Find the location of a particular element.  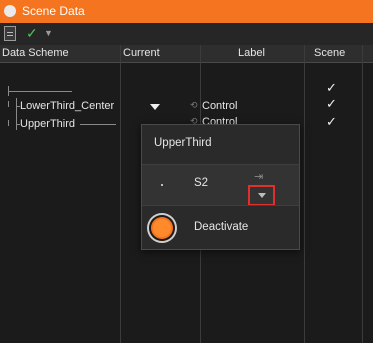

assign-icon: ⇥ is located at coordinates (258, 176).